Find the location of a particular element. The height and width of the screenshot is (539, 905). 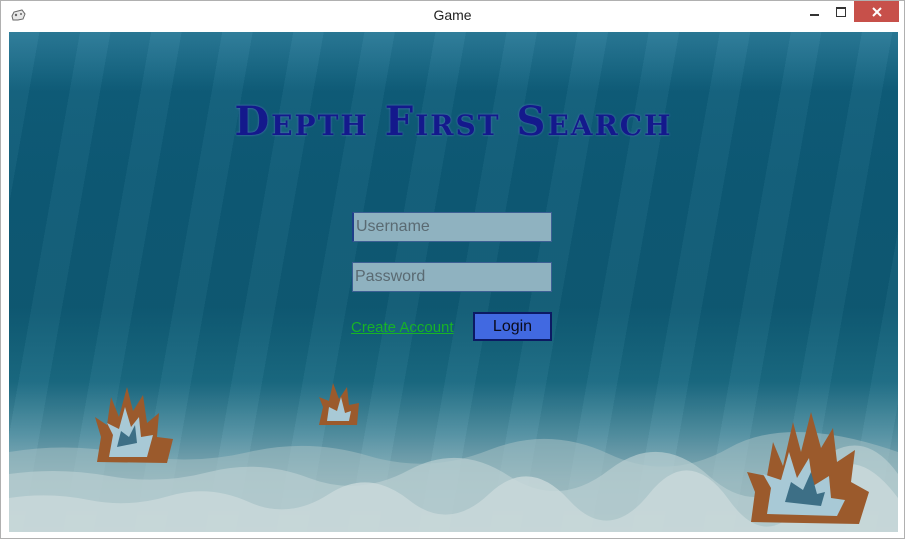

minimize-icon is located at coordinates (814, 14).